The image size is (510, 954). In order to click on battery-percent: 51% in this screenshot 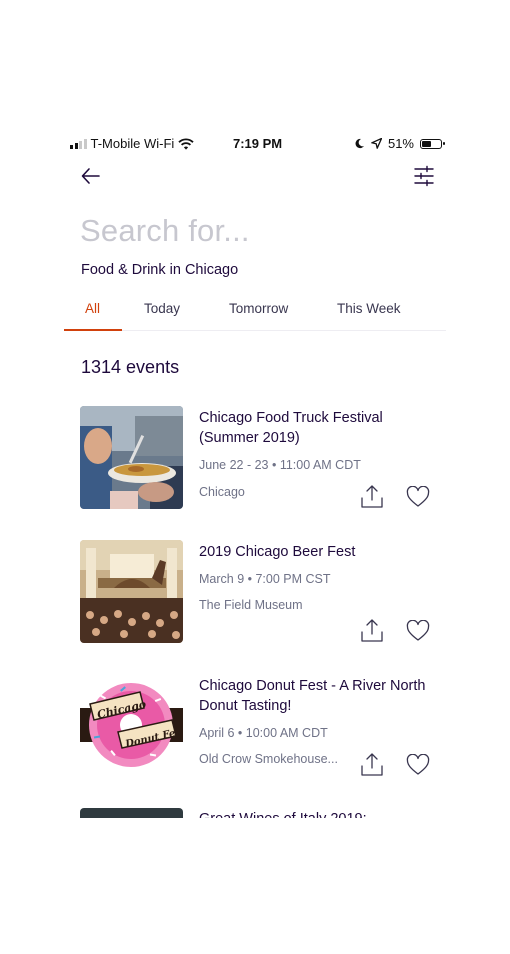, I will do `click(400, 143)`.